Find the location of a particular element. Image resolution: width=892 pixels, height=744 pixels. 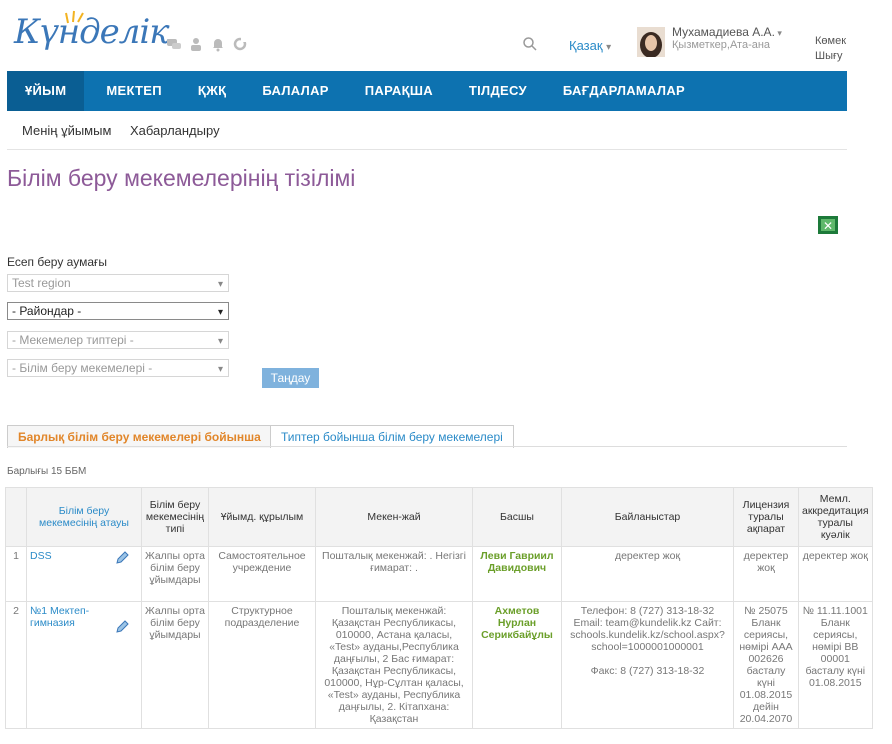

nav-chat: ТІЛДЕСУ is located at coordinates (498, 91).